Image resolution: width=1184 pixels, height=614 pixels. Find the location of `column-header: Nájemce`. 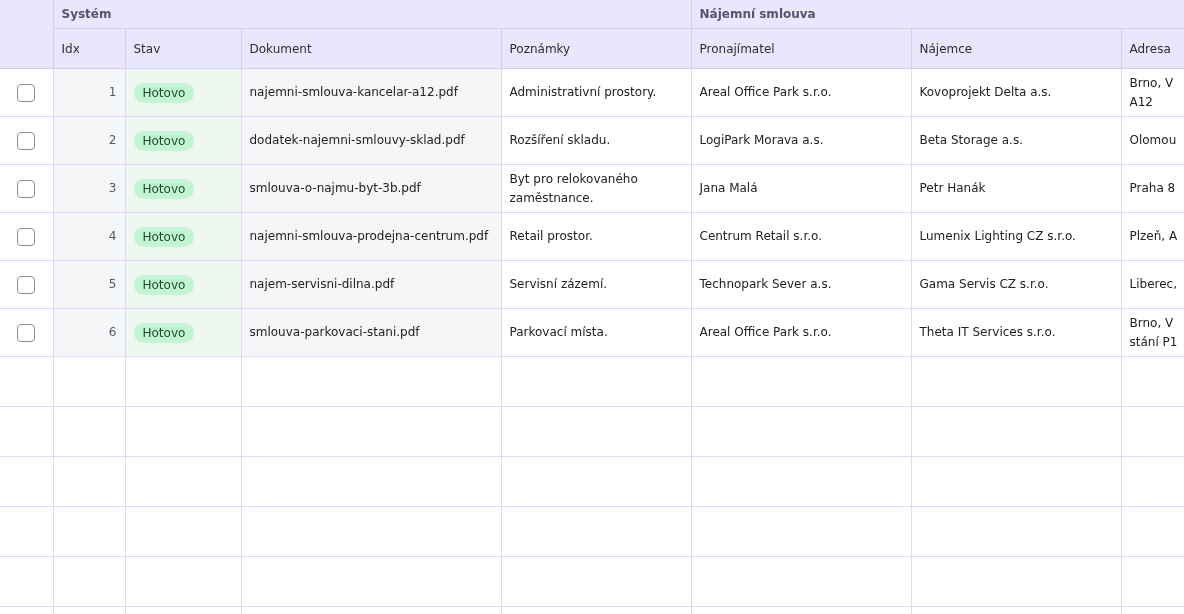

column-header: Nájemce is located at coordinates (1016, 48).